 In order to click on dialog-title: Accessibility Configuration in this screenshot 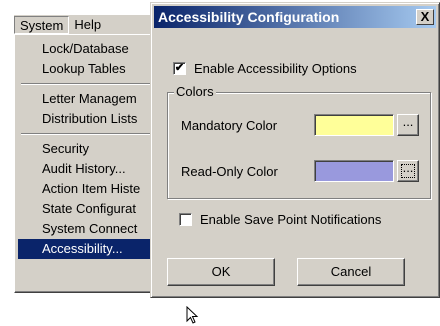, I will do `click(249, 17)`.